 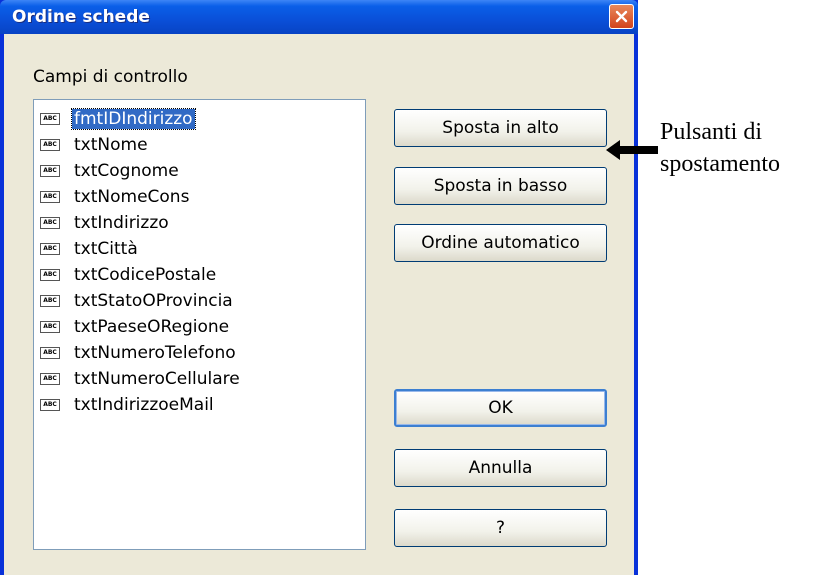 I want to click on ok-button: OK, so click(x=500, y=408).